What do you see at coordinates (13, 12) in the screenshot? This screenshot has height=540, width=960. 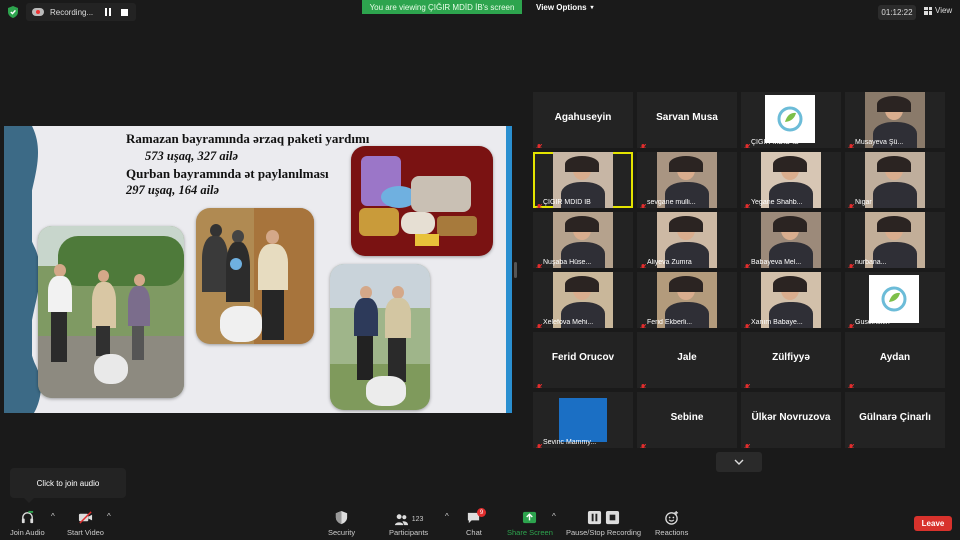 I see `shield-icon` at bounding box center [13, 12].